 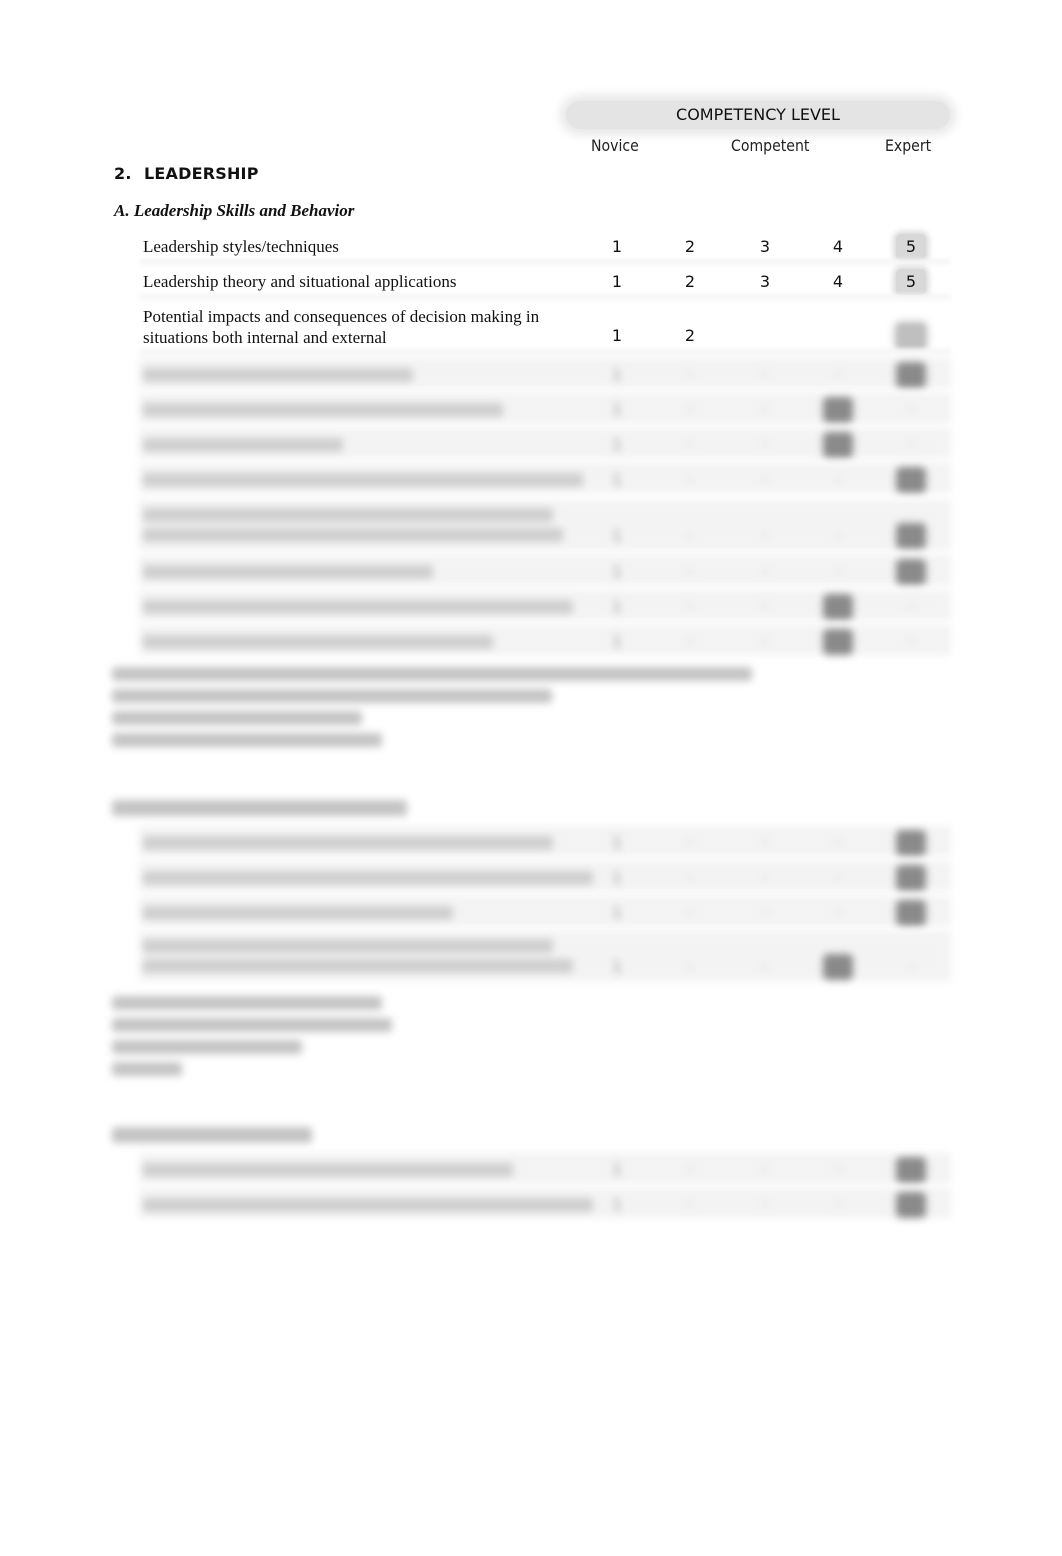 What do you see at coordinates (432, 711) in the screenshot?
I see `notes-block-a` at bounding box center [432, 711].